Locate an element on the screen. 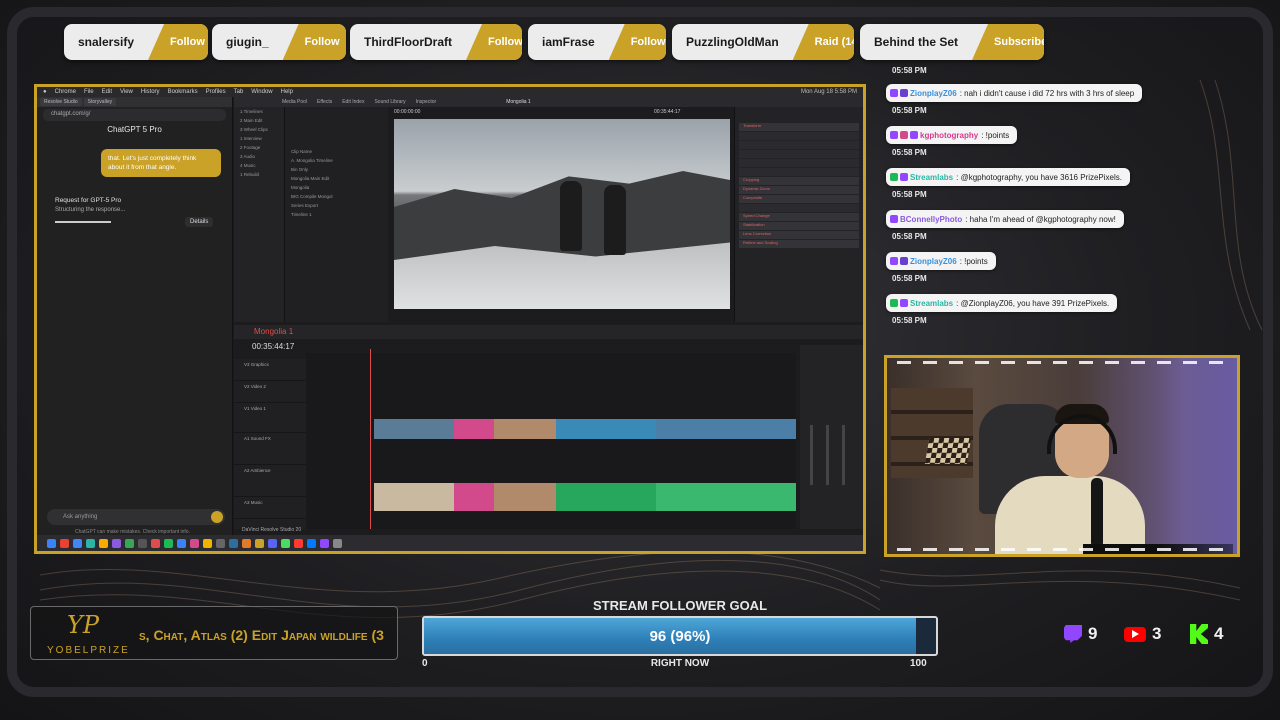 Image resolution: width=1280 pixels, height=720 pixels. media-item: 1 Rebuild is located at coordinates (259, 174).